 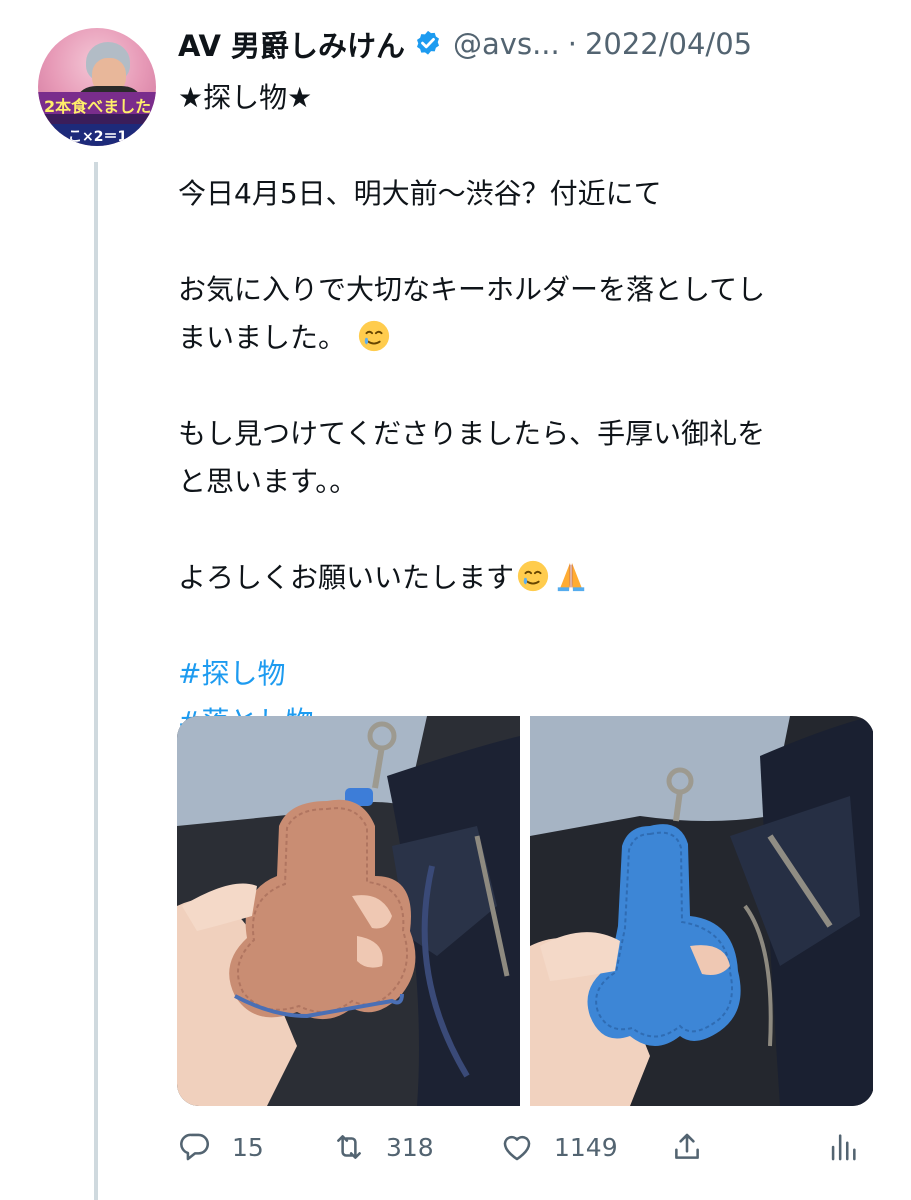 What do you see at coordinates (528, 338) in the screenshot?
I see `tweet-line-with-emoji: まいました。` at bounding box center [528, 338].